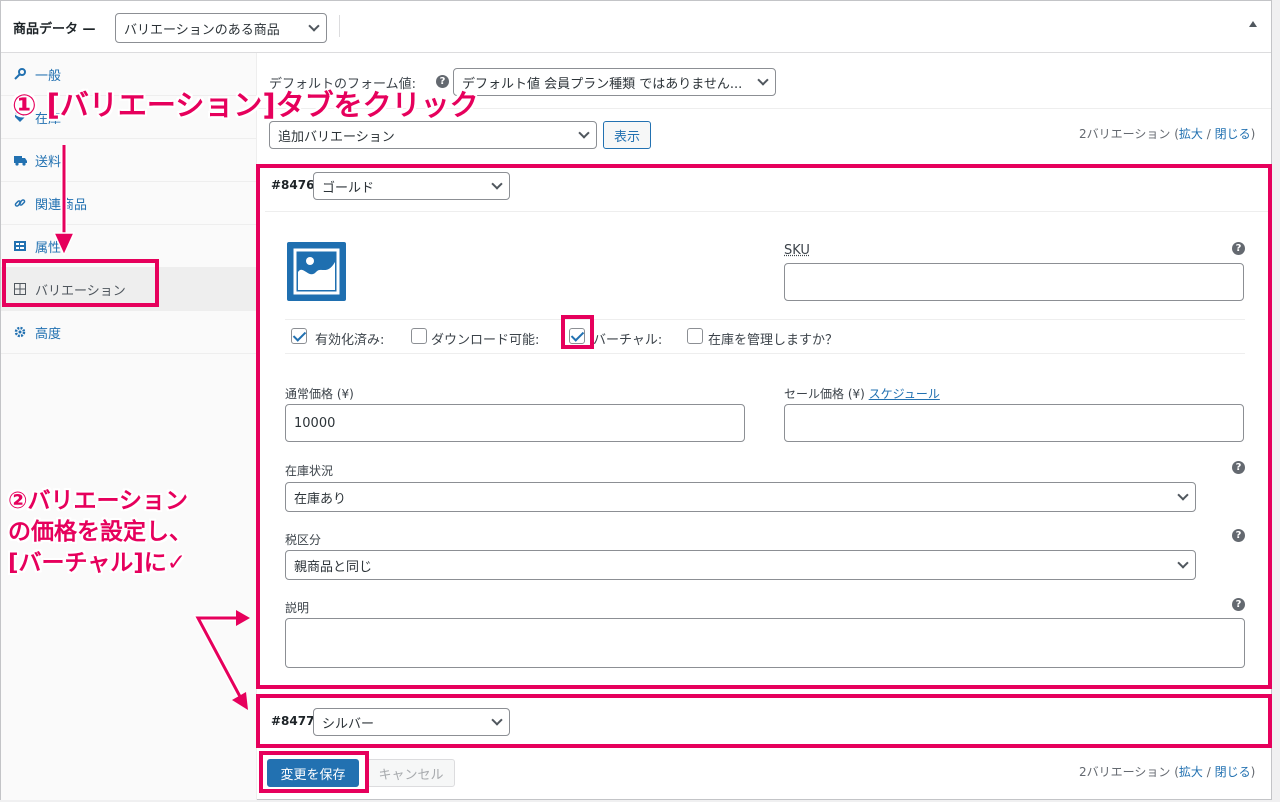 The image size is (1280, 802). What do you see at coordinates (20, 74) in the screenshot?
I see `wrench-icon` at bounding box center [20, 74].